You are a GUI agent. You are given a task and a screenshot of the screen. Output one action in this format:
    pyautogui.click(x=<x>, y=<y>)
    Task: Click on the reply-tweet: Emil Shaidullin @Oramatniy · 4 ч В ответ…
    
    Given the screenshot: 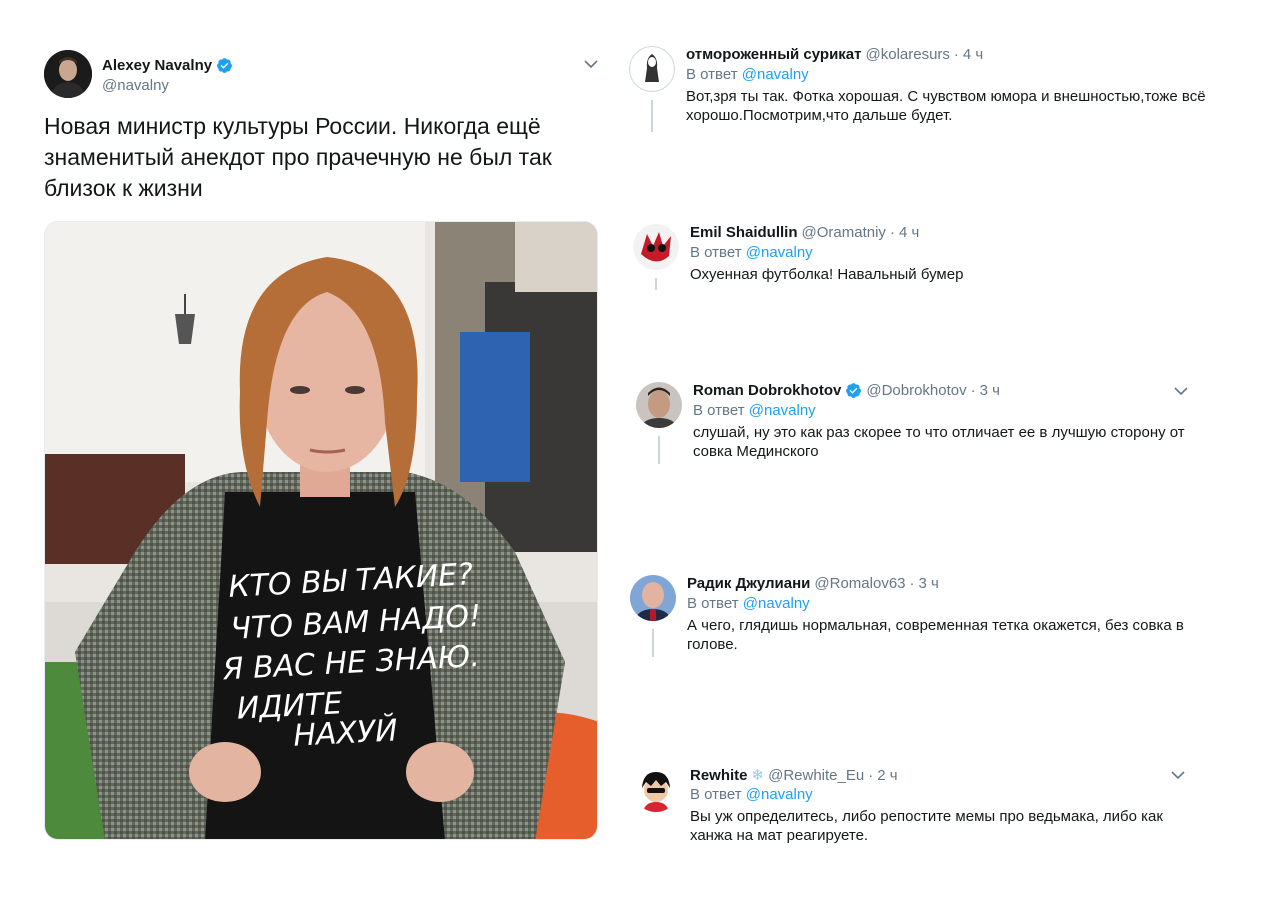 What is the action you would take?
    pyautogui.click(x=933, y=264)
    